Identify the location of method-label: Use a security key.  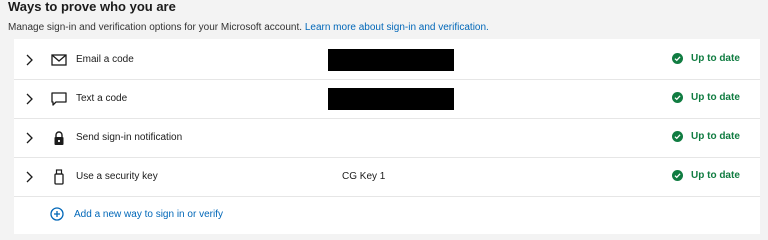
(117, 176).